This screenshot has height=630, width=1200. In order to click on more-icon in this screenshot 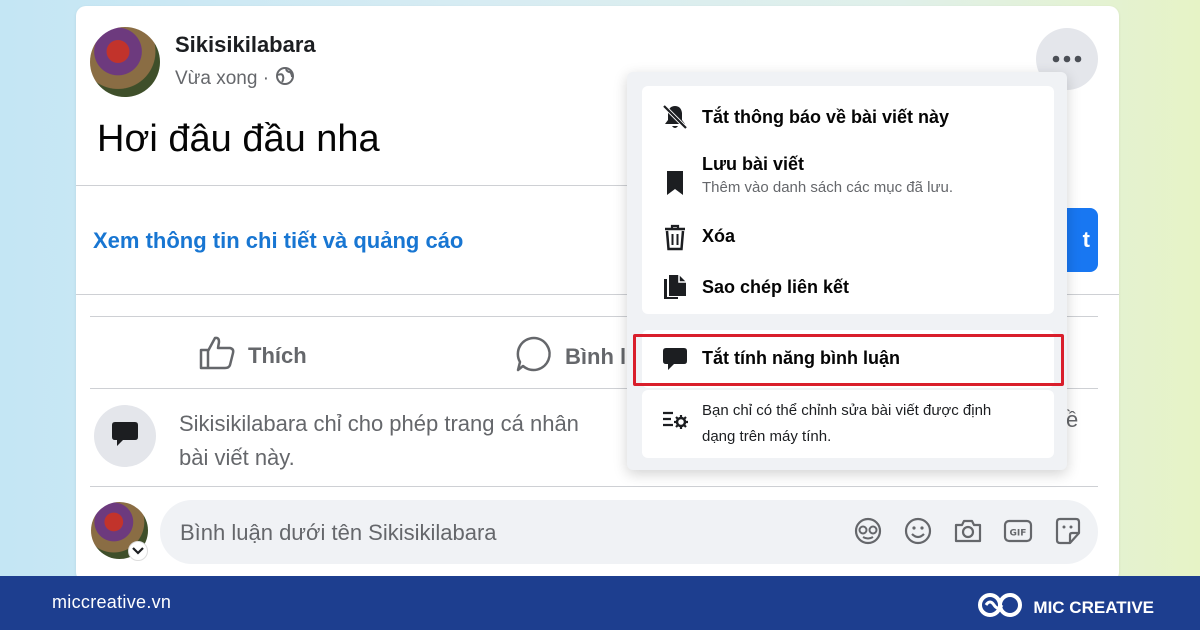, I will do `click(1067, 59)`.